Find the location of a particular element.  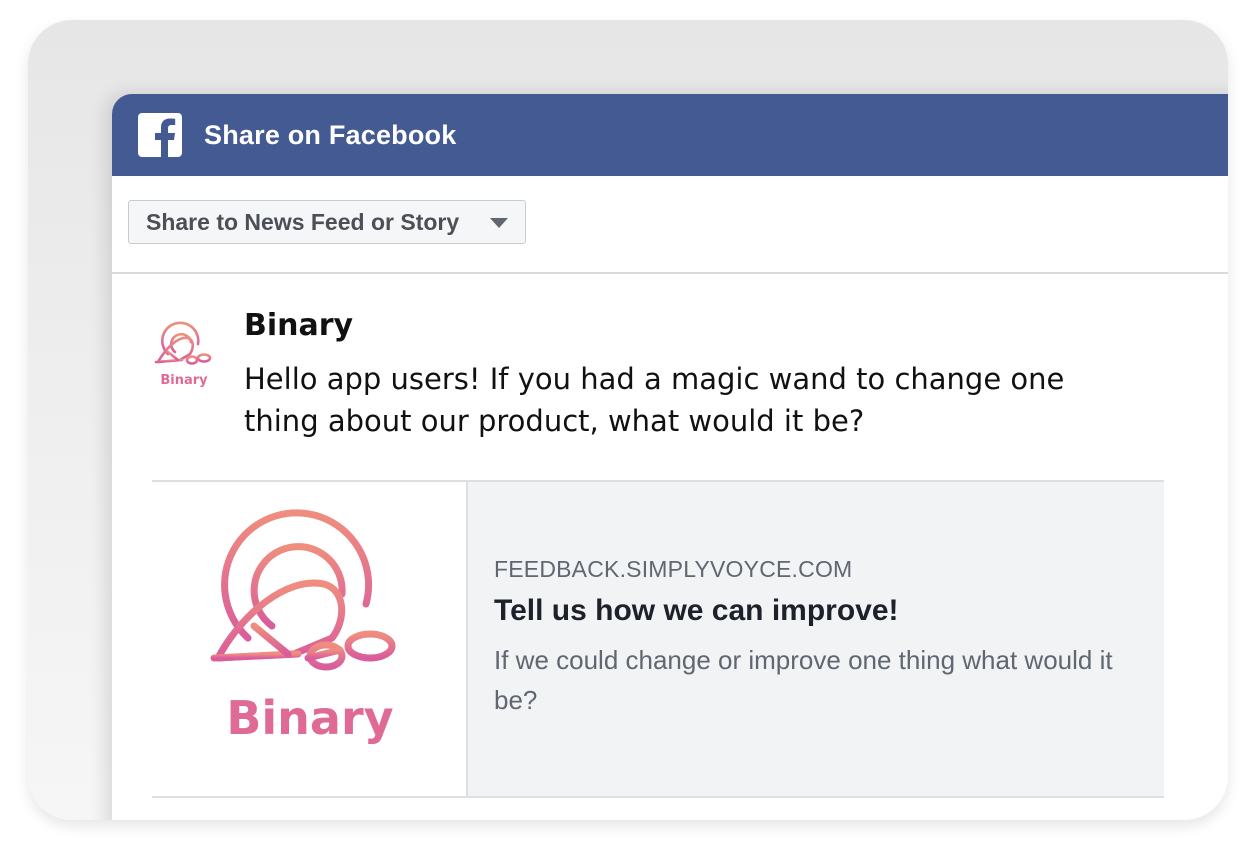

avatar: Binary is located at coordinates (184, 352).